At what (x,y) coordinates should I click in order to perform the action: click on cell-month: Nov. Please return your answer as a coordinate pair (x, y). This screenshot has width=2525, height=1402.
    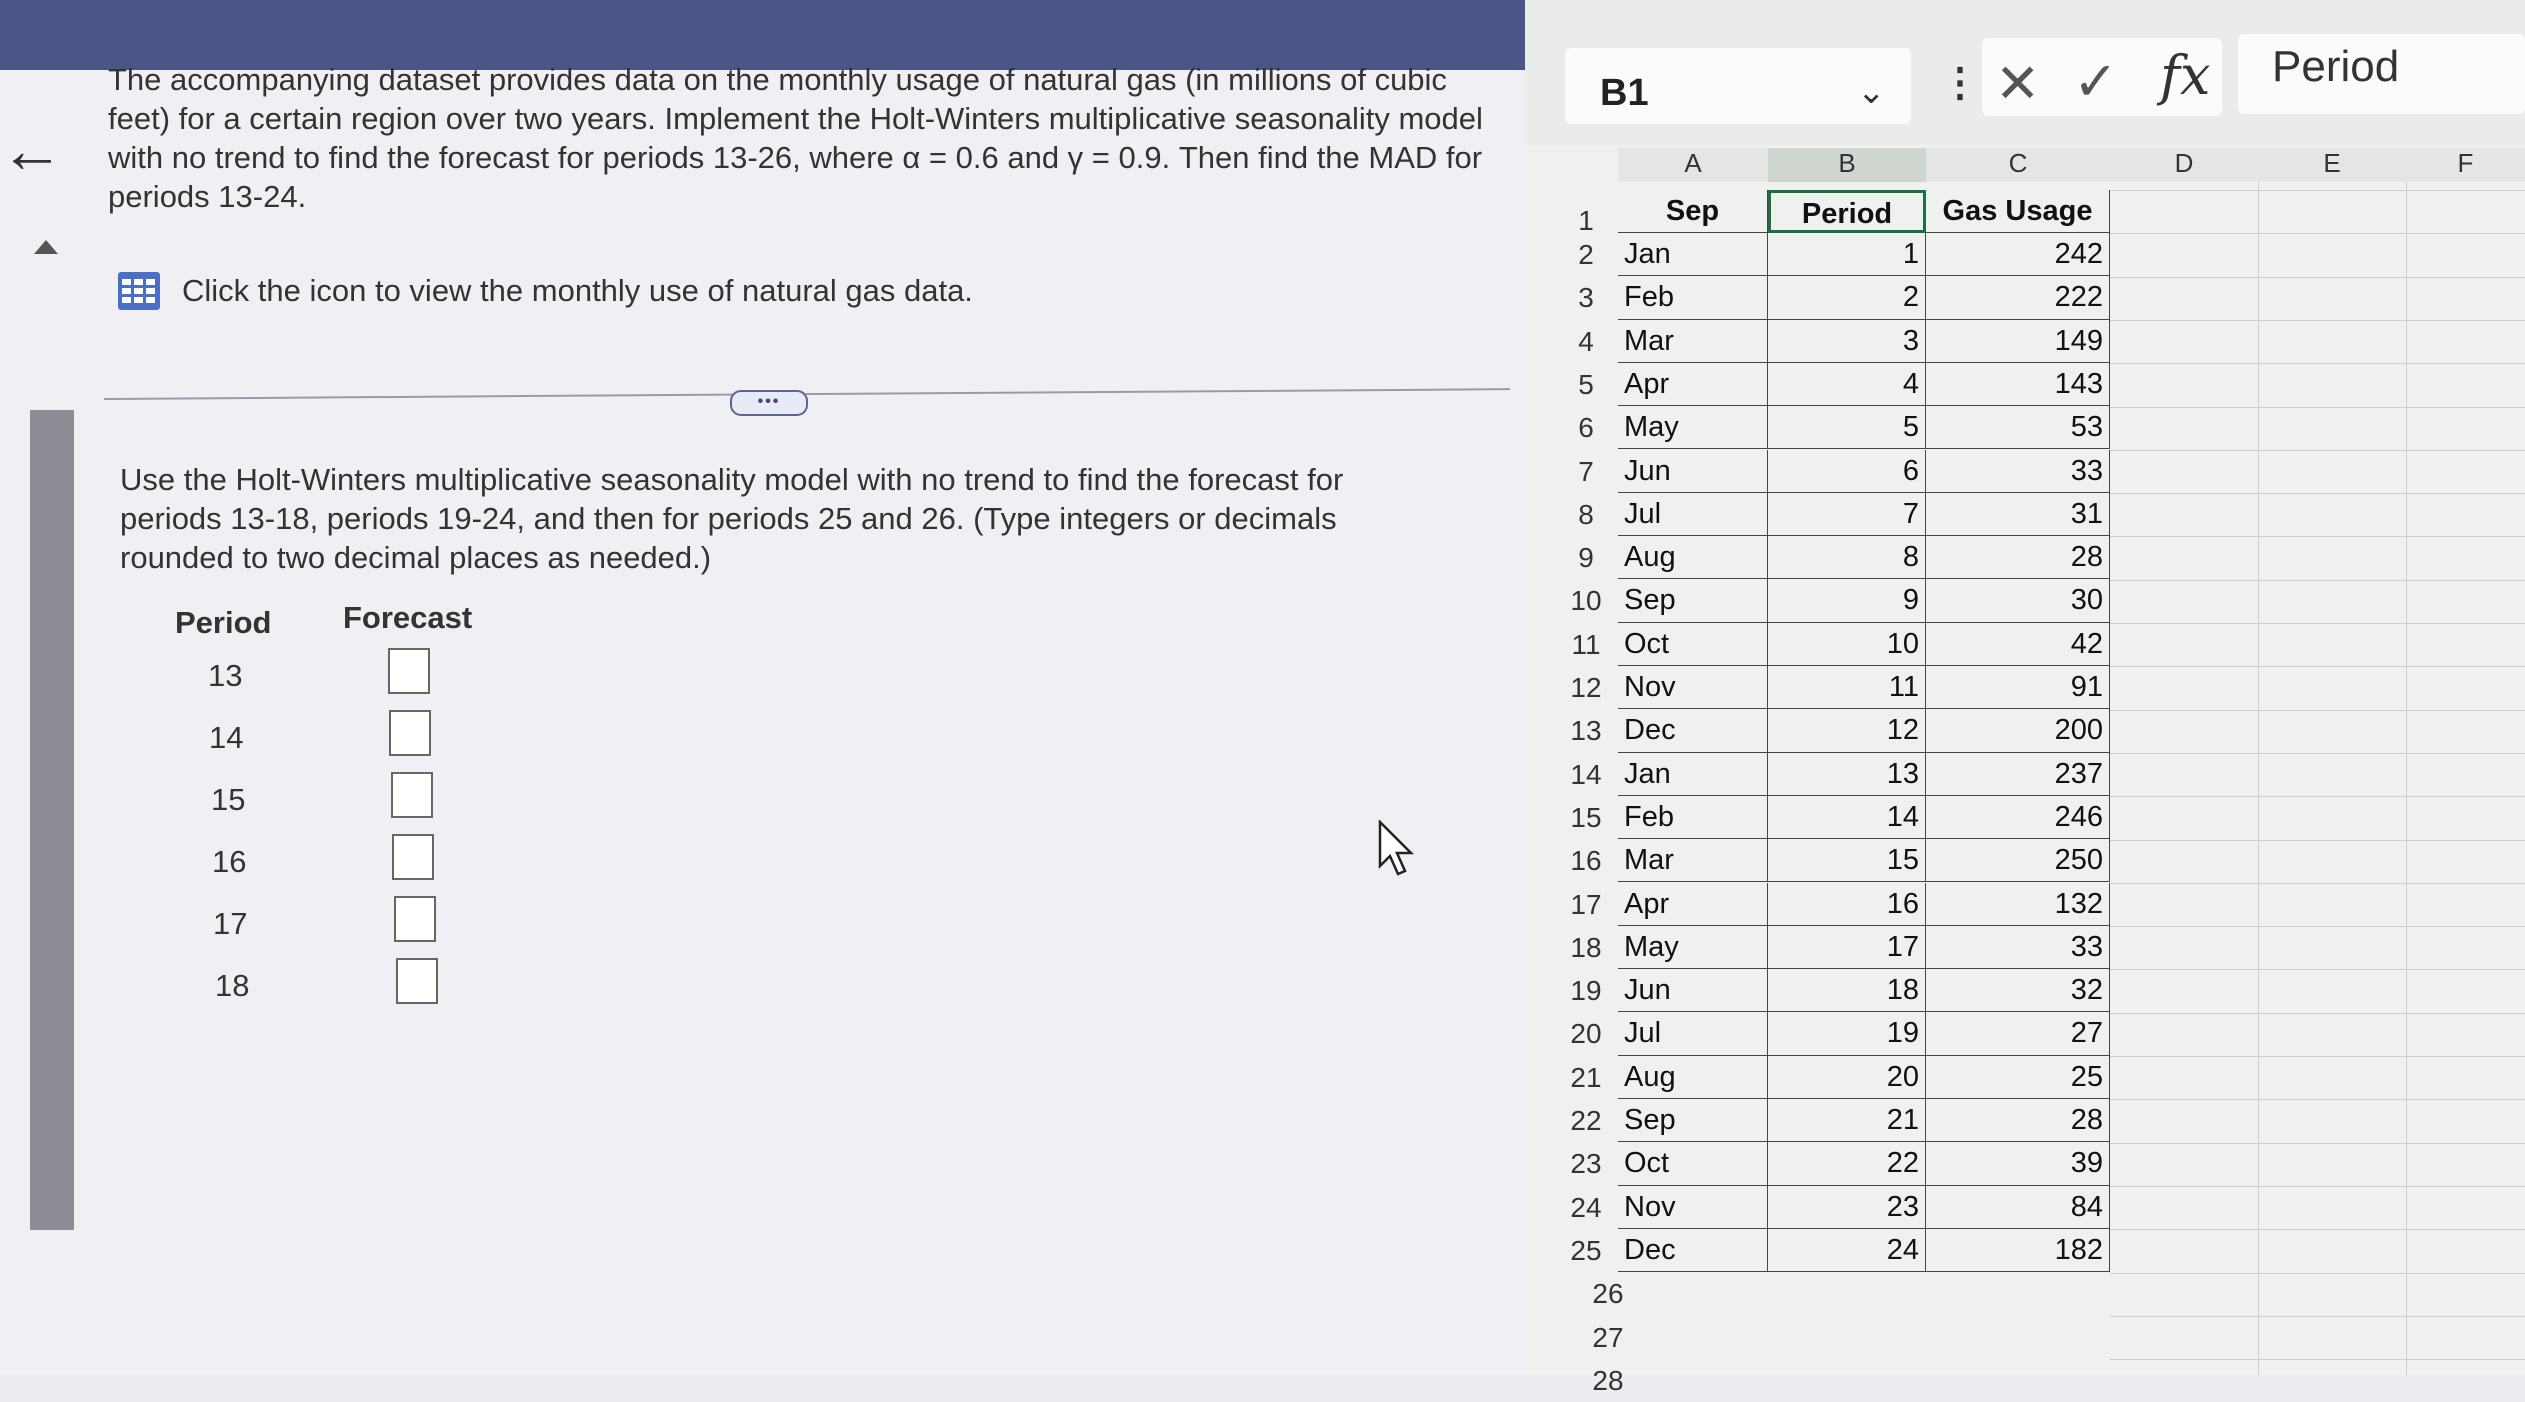
    Looking at the image, I should click on (1693, 1207).